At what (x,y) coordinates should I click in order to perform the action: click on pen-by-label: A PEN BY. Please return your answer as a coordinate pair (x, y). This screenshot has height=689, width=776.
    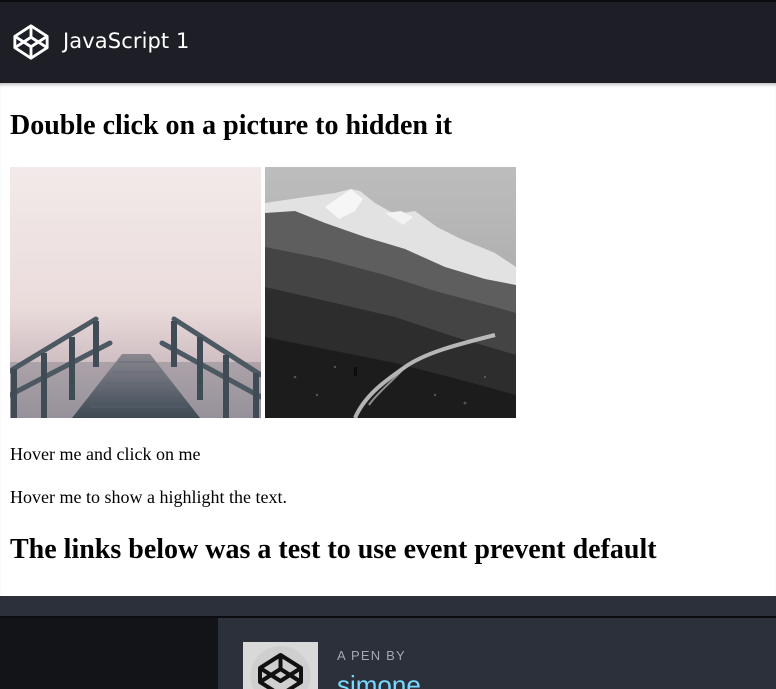
    Looking at the image, I should click on (371, 655).